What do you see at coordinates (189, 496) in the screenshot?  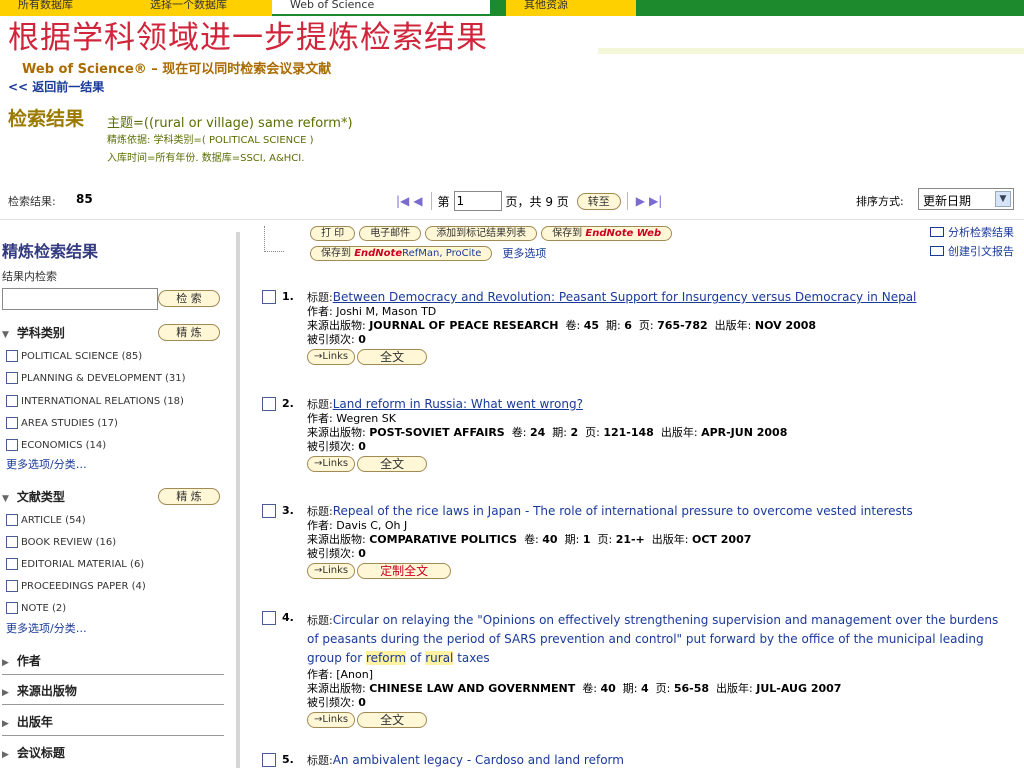 I see `refine-doctype-button: 精 炼` at bounding box center [189, 496].